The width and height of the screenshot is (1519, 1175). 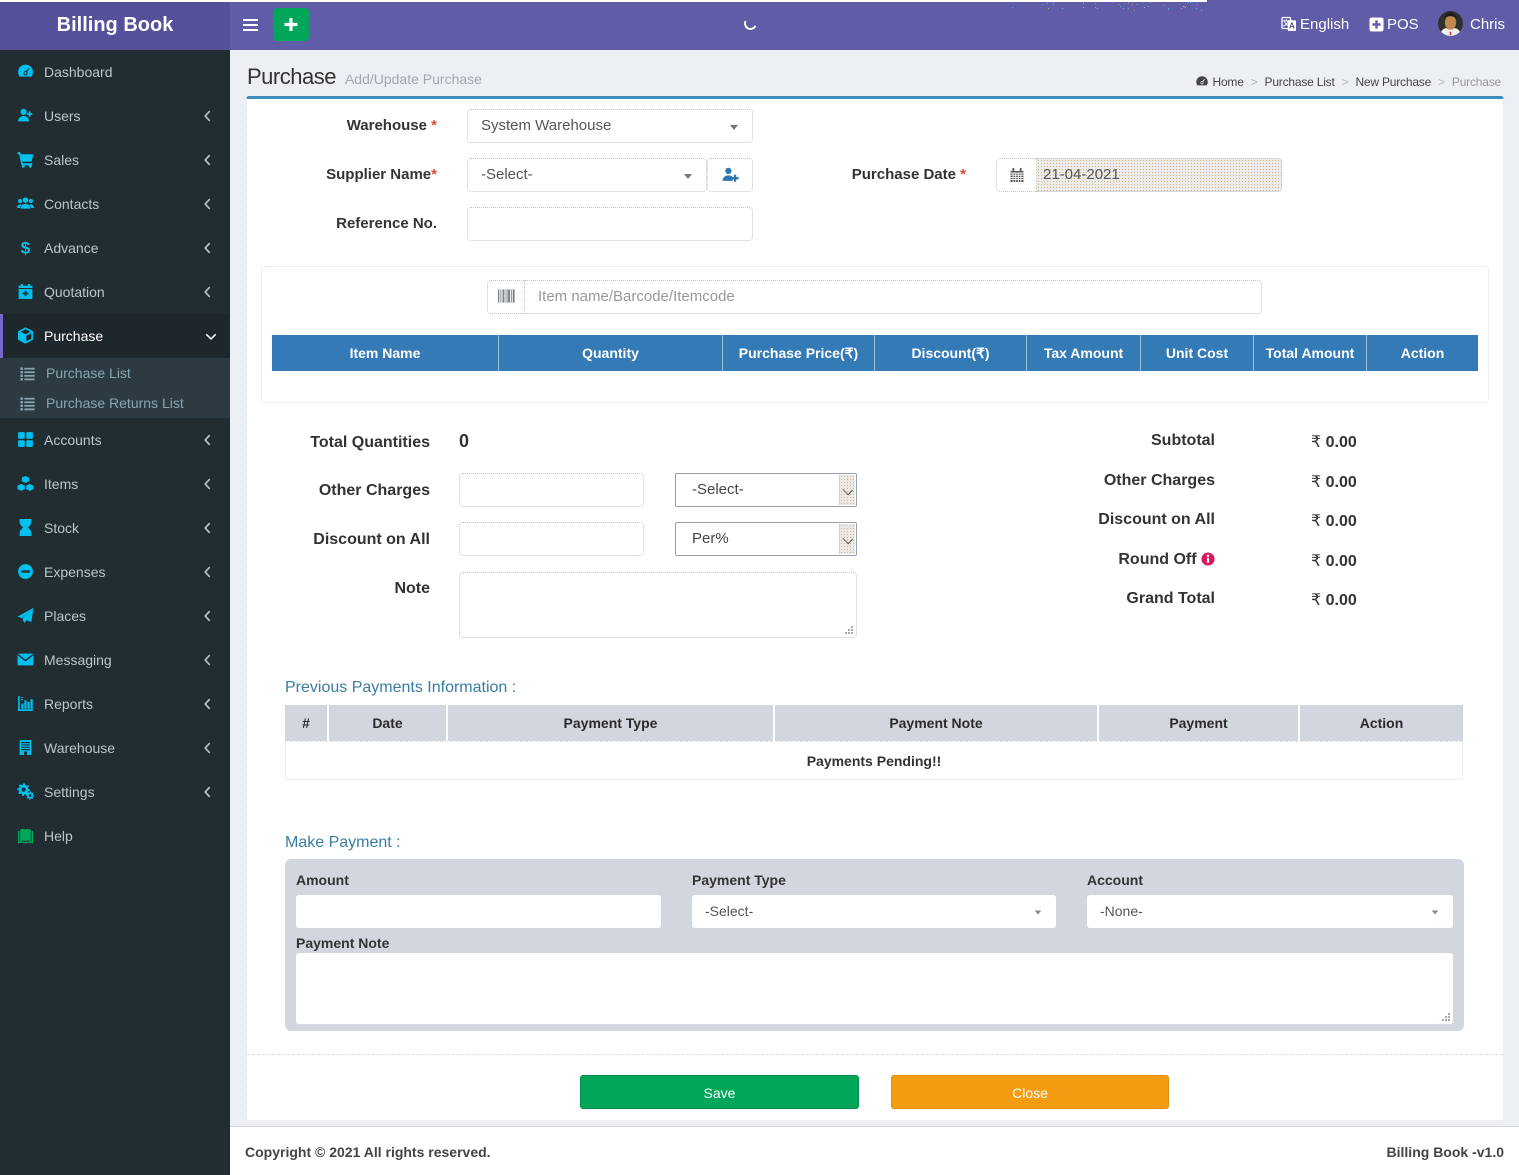 I want to click on svg-text: A, so click(x=1292, y=26).